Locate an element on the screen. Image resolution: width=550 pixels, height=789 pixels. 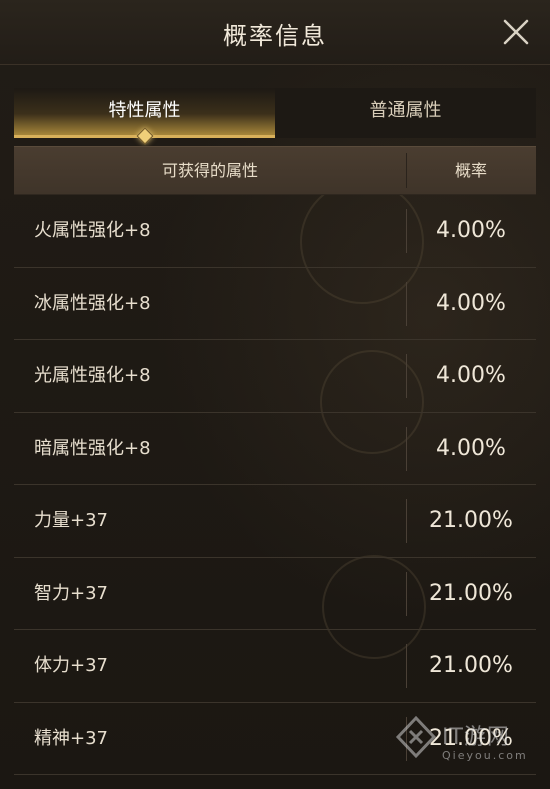
watermark-logo-icon is located at coordinates (416, 737).